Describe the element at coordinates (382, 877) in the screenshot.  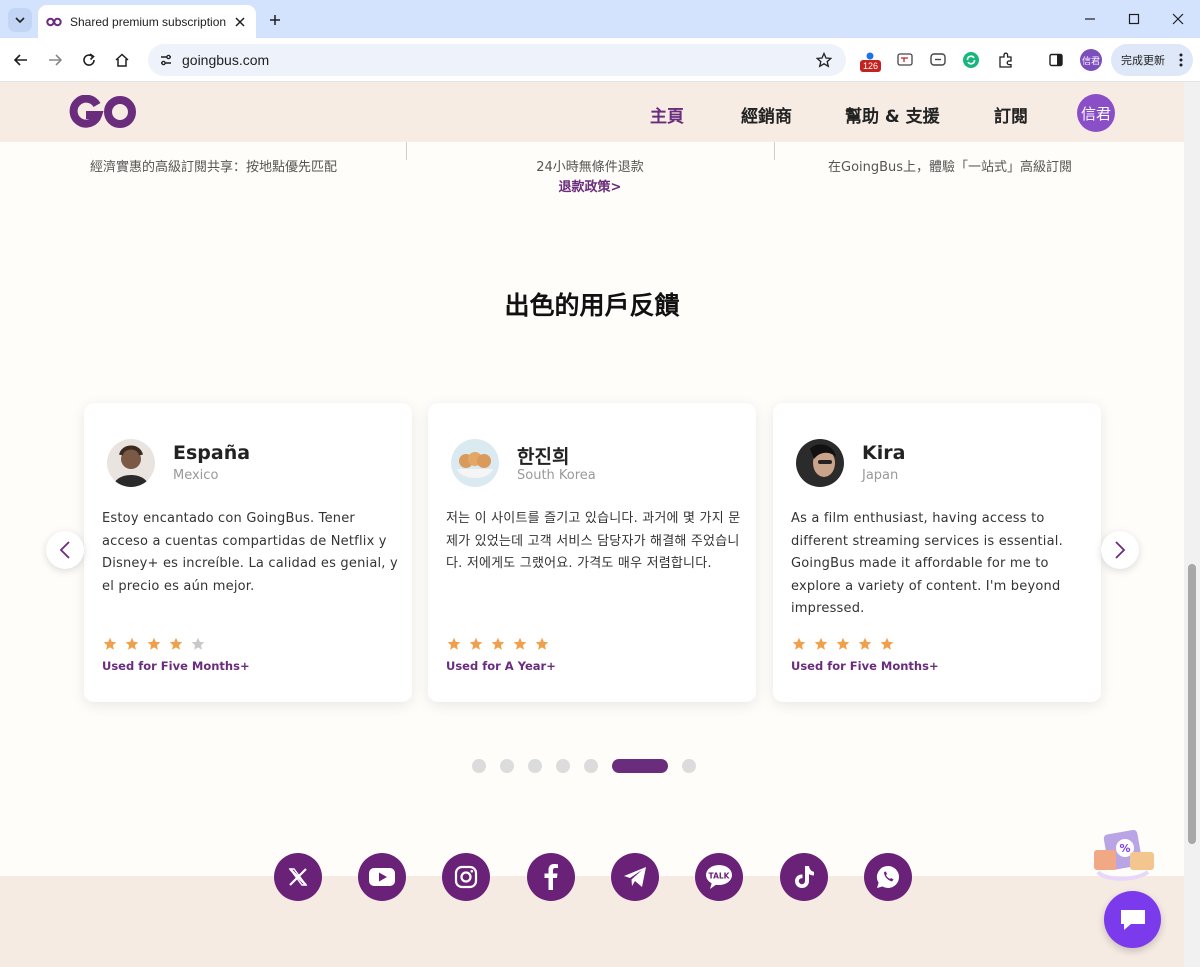
I see `youtube-icon` at that location.